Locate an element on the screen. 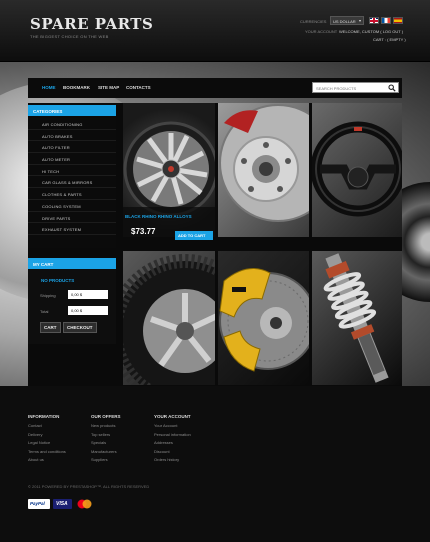  footer-heading-account: YOUR ACCOUNT is located at coordinates (172, 416).